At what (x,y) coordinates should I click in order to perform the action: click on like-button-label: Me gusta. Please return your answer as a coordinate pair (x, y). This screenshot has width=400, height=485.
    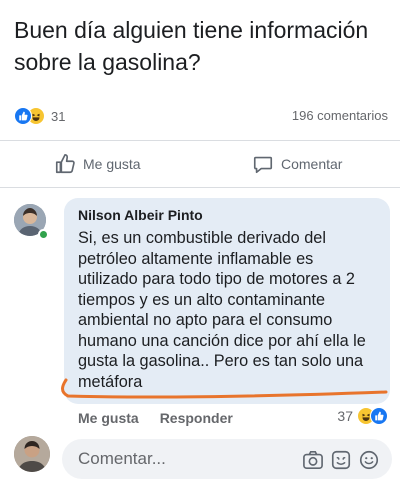
    Looking at the image, I should click on (112, 164).